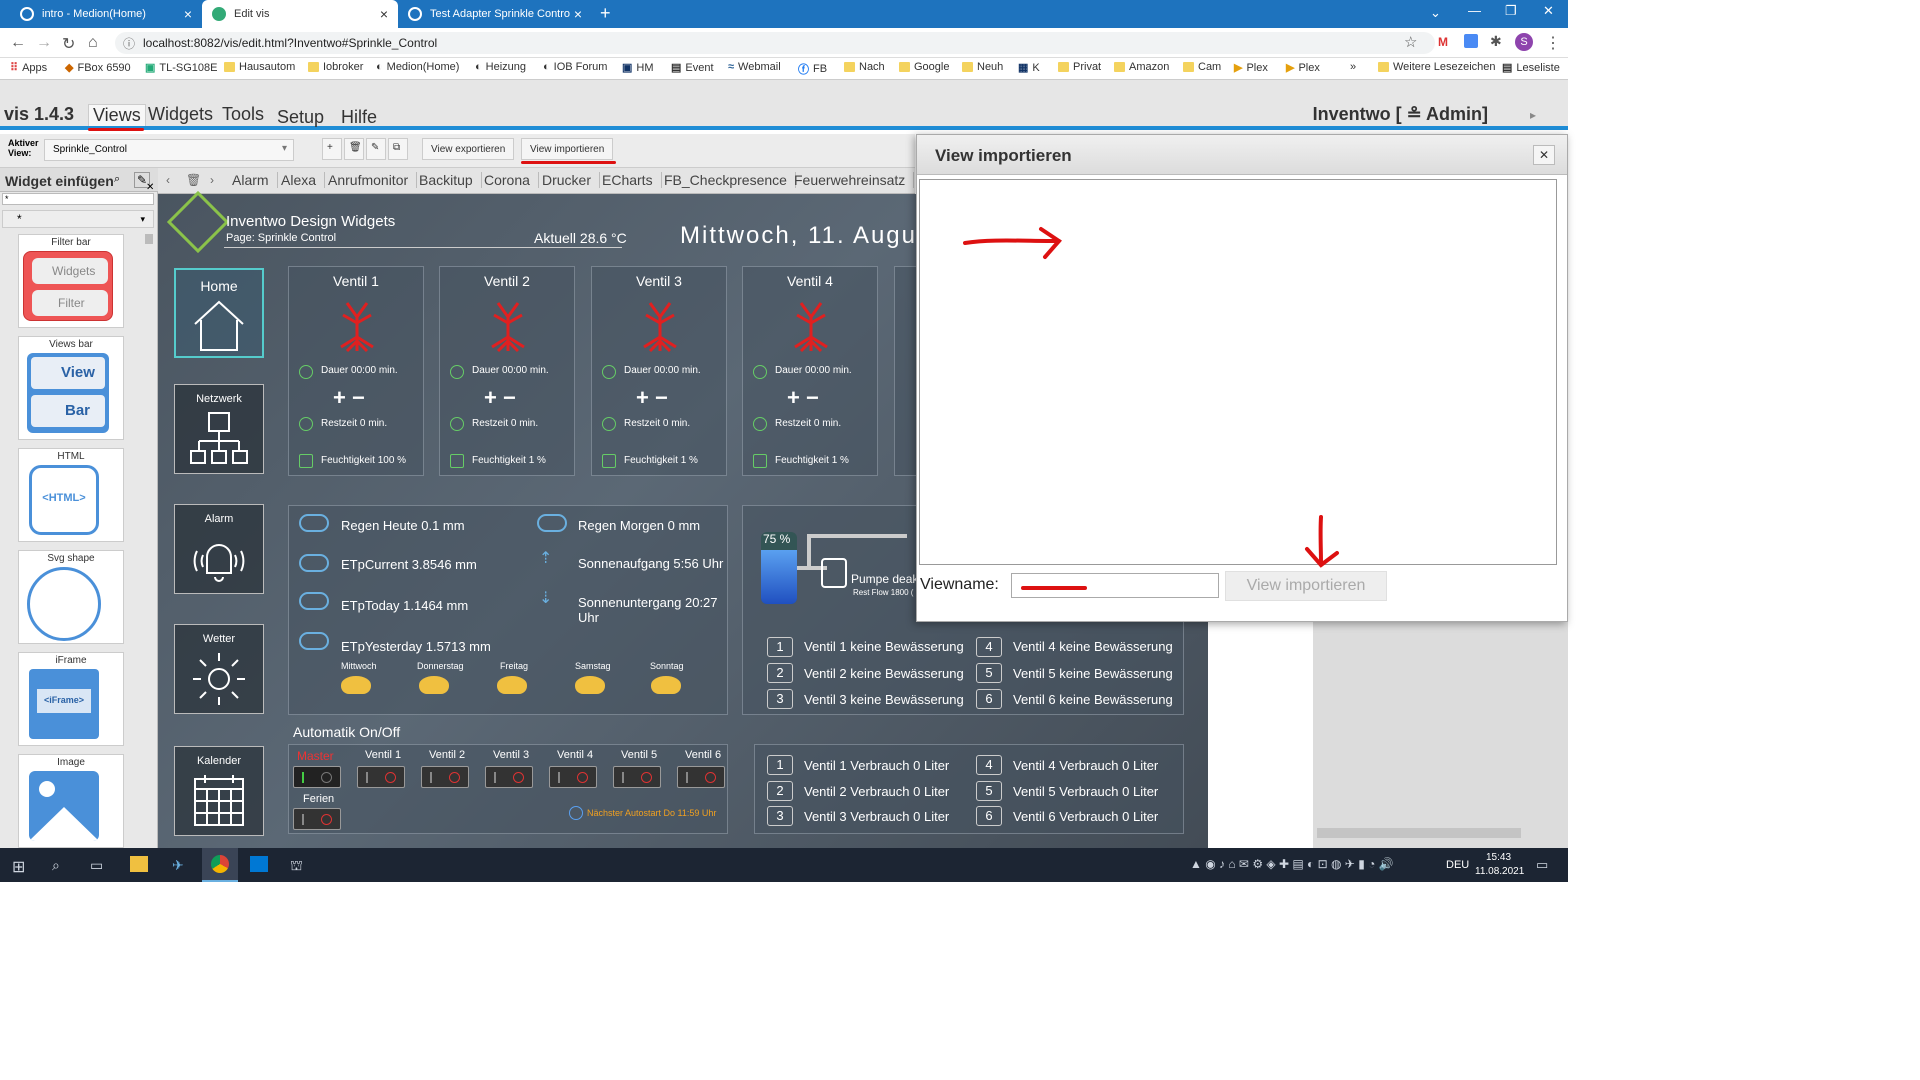  I want to click on close-icon: ✕, so click(1544, 155).